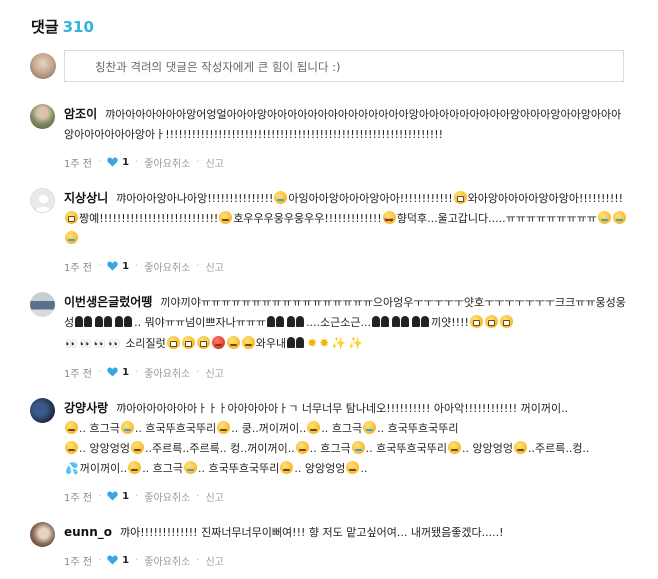 This screenshot has width=658, height=579. Describe the element at coordinates (218, 342) in the screenshot. I see `angry-face-icon` at that location.